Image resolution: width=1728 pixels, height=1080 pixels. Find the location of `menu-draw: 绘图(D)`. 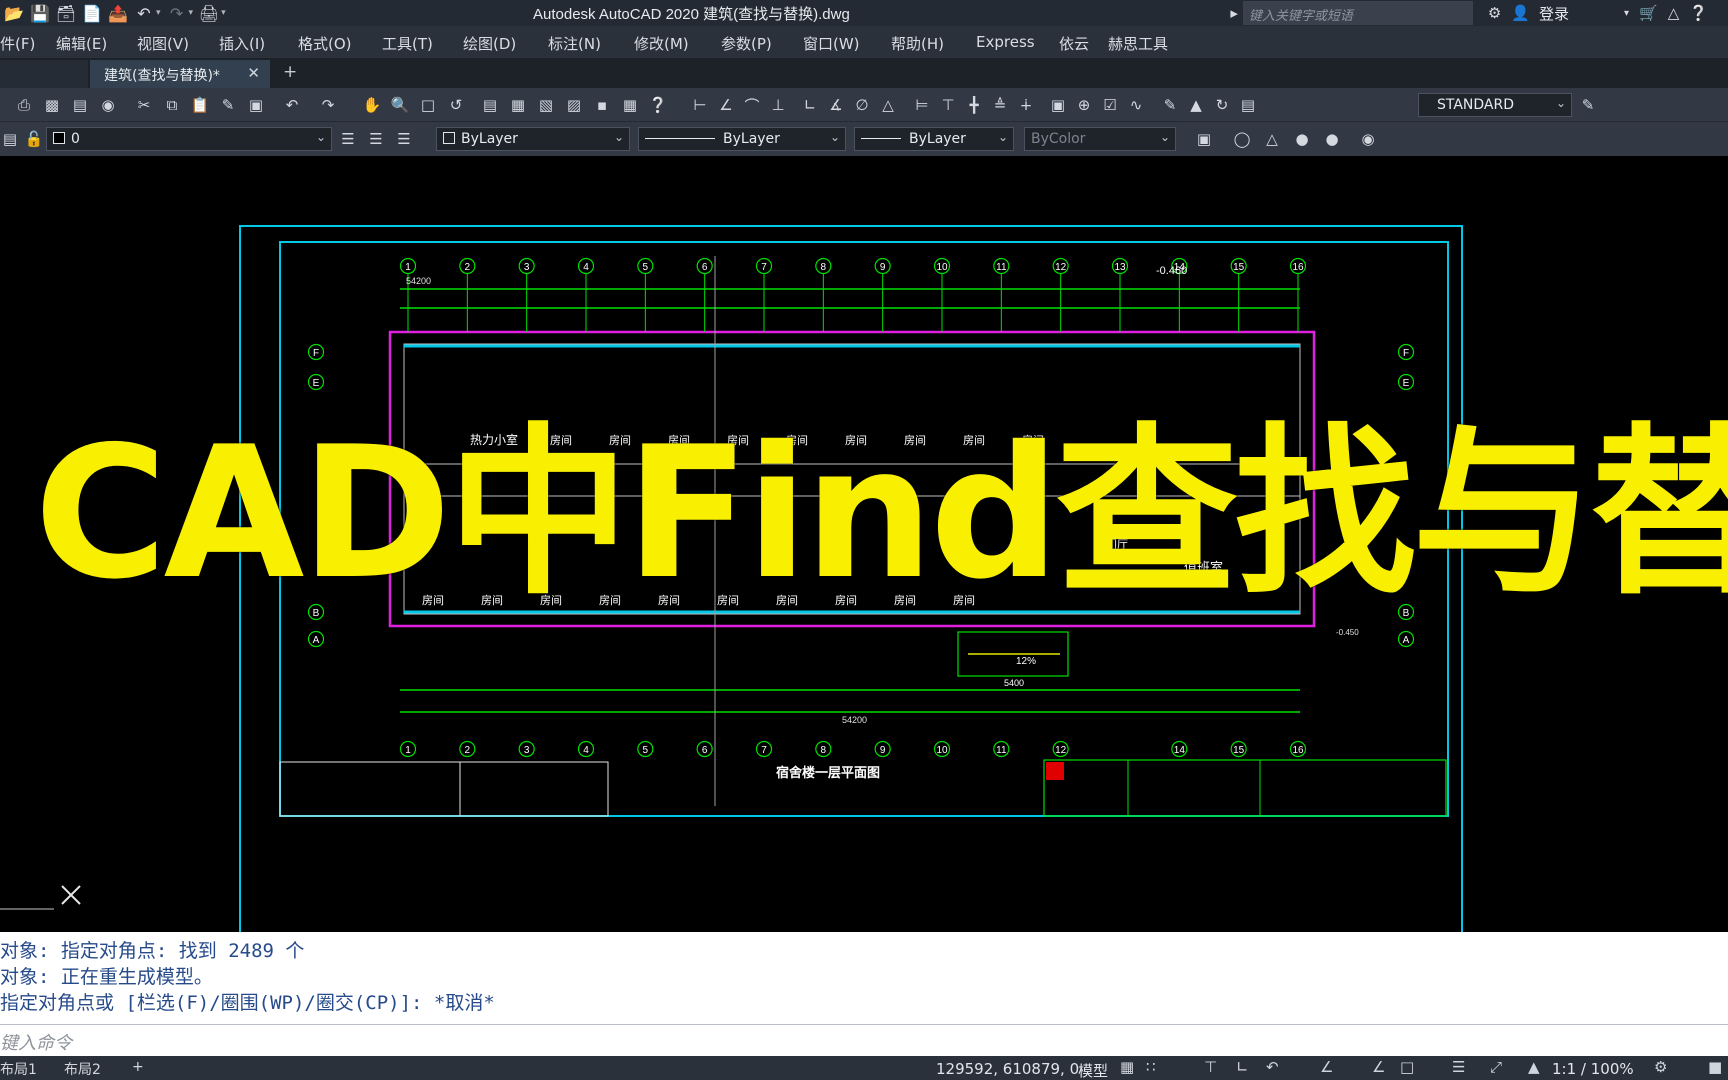

menu-draw: 绘图(D) is located at coordinates (489, 43).